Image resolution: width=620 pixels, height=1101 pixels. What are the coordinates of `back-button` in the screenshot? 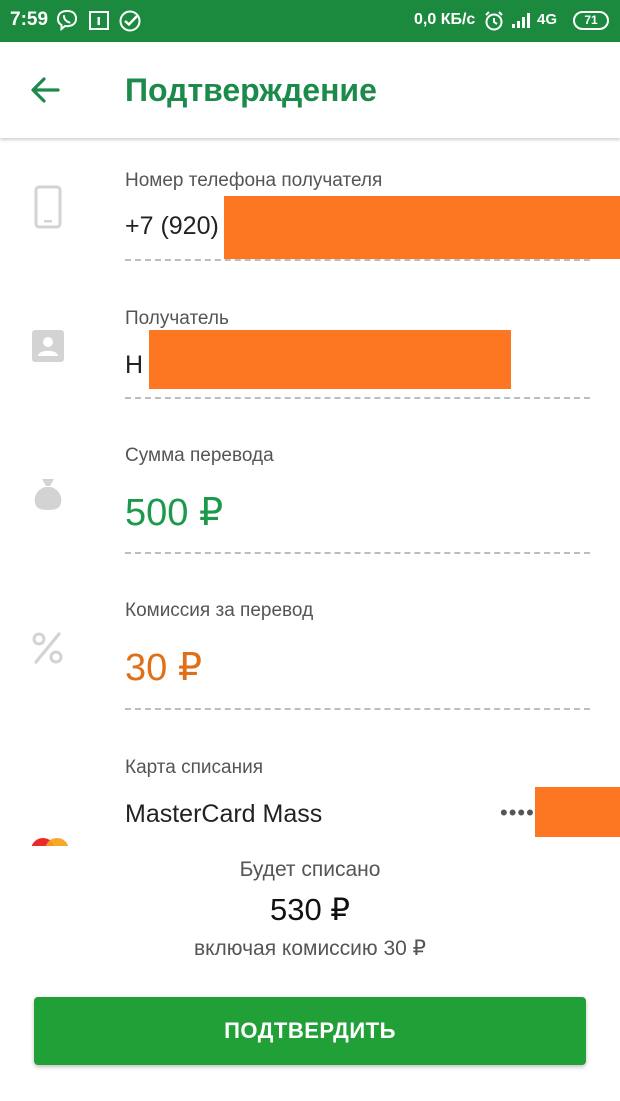 It's located at (46, 90).